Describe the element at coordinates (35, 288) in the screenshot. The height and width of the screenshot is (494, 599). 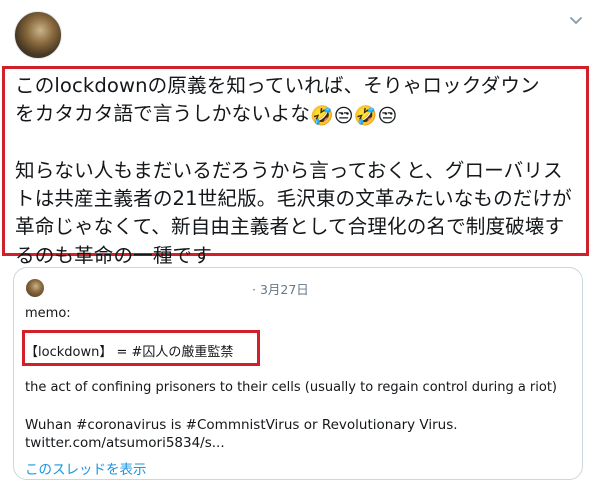
I see `quoted-user-avatar` at that location.